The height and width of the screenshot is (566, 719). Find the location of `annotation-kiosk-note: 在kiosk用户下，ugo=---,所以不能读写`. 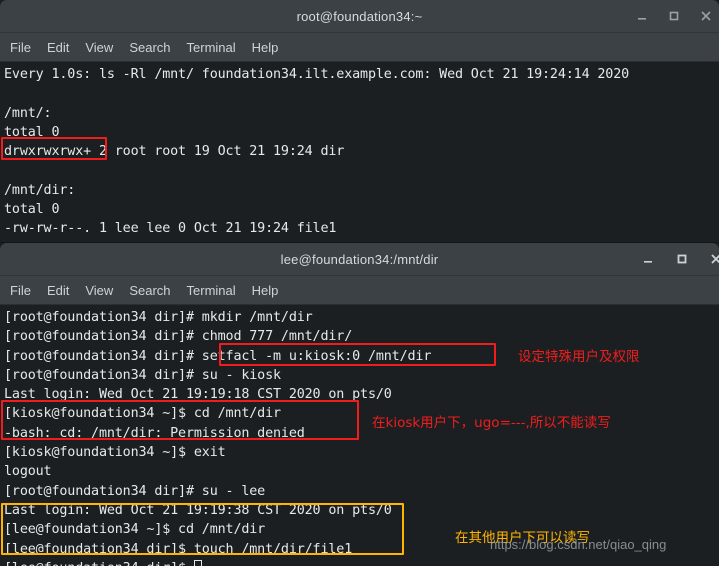

annotation-kiosk-note: 在kiosk用户下，ugo=---,所以不能读写 is located at coordinates (491, 423).